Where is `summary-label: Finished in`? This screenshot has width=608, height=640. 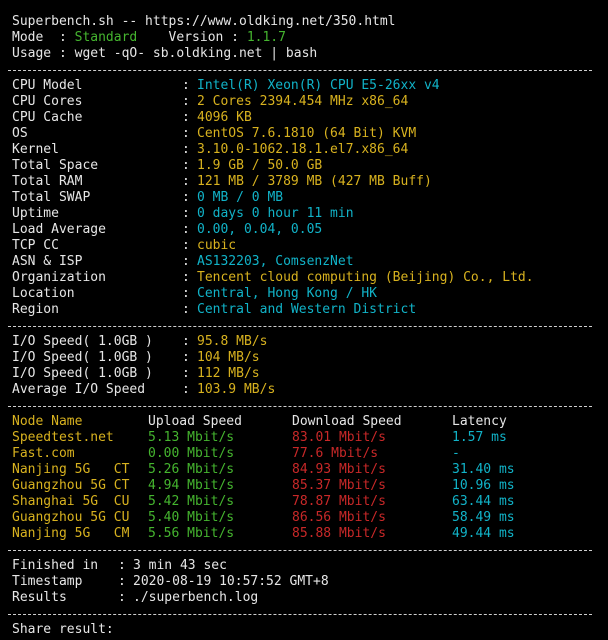
summary-label: Finished in is located at coordinates (59, 565).